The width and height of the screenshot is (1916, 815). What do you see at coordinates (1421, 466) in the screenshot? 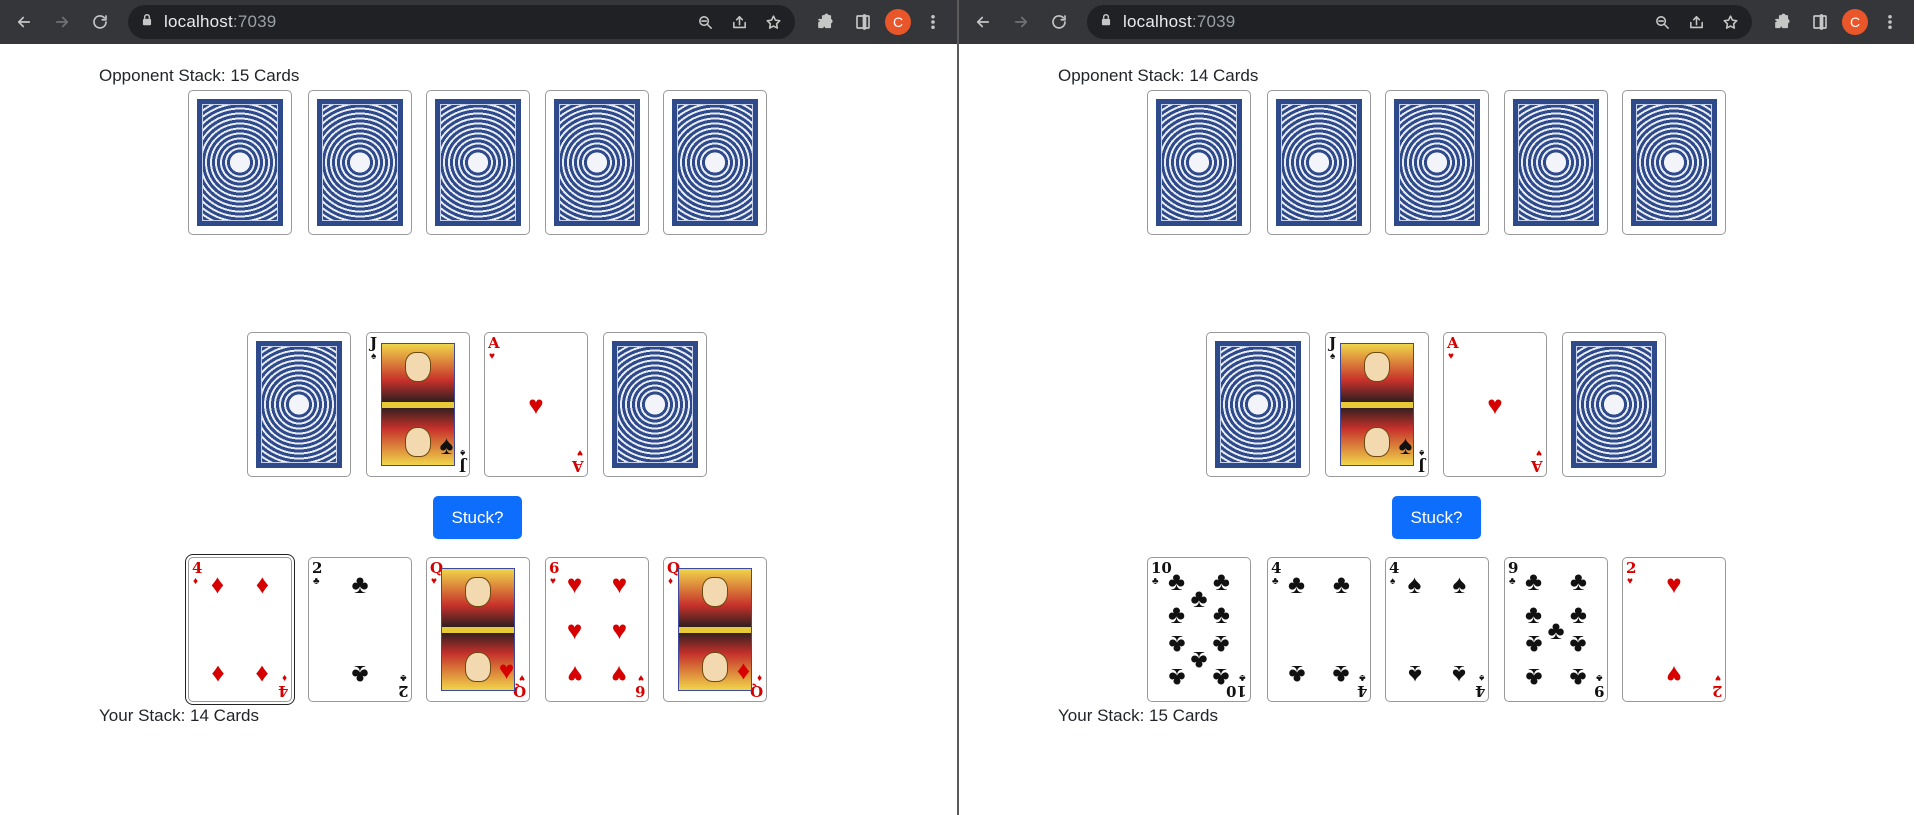
I see `card-rank: J` at bounding box center [1421, 466].